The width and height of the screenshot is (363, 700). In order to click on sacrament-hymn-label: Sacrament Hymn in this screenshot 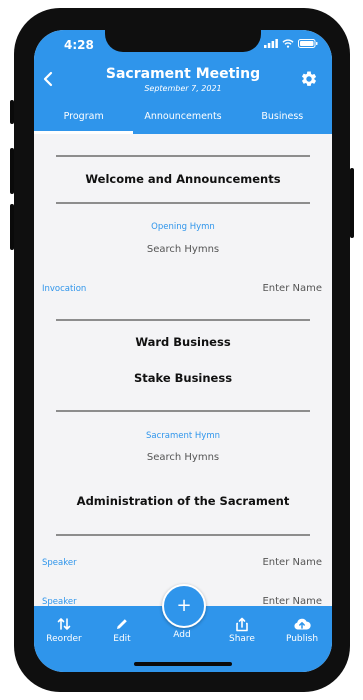, I will do `click(182, 436)`.